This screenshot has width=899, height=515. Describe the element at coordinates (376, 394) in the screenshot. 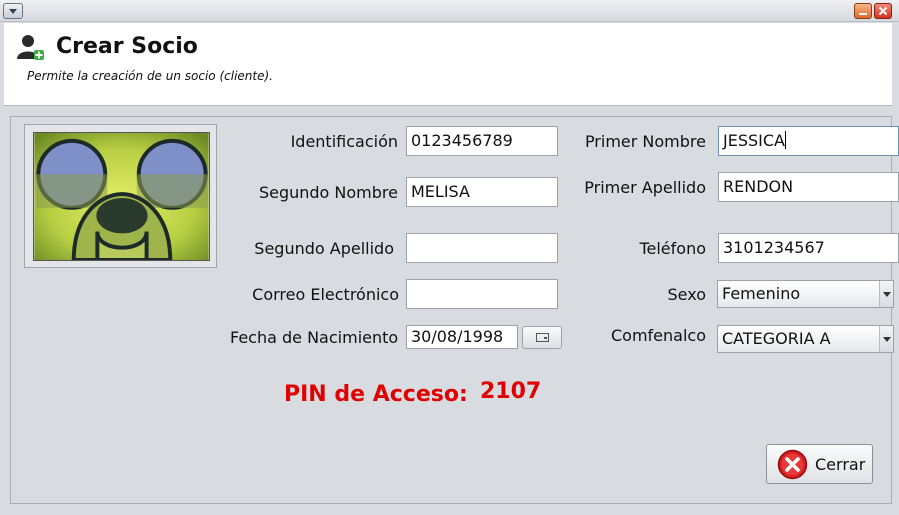

I see `pin-label: PIN de Acceso:` at that location.